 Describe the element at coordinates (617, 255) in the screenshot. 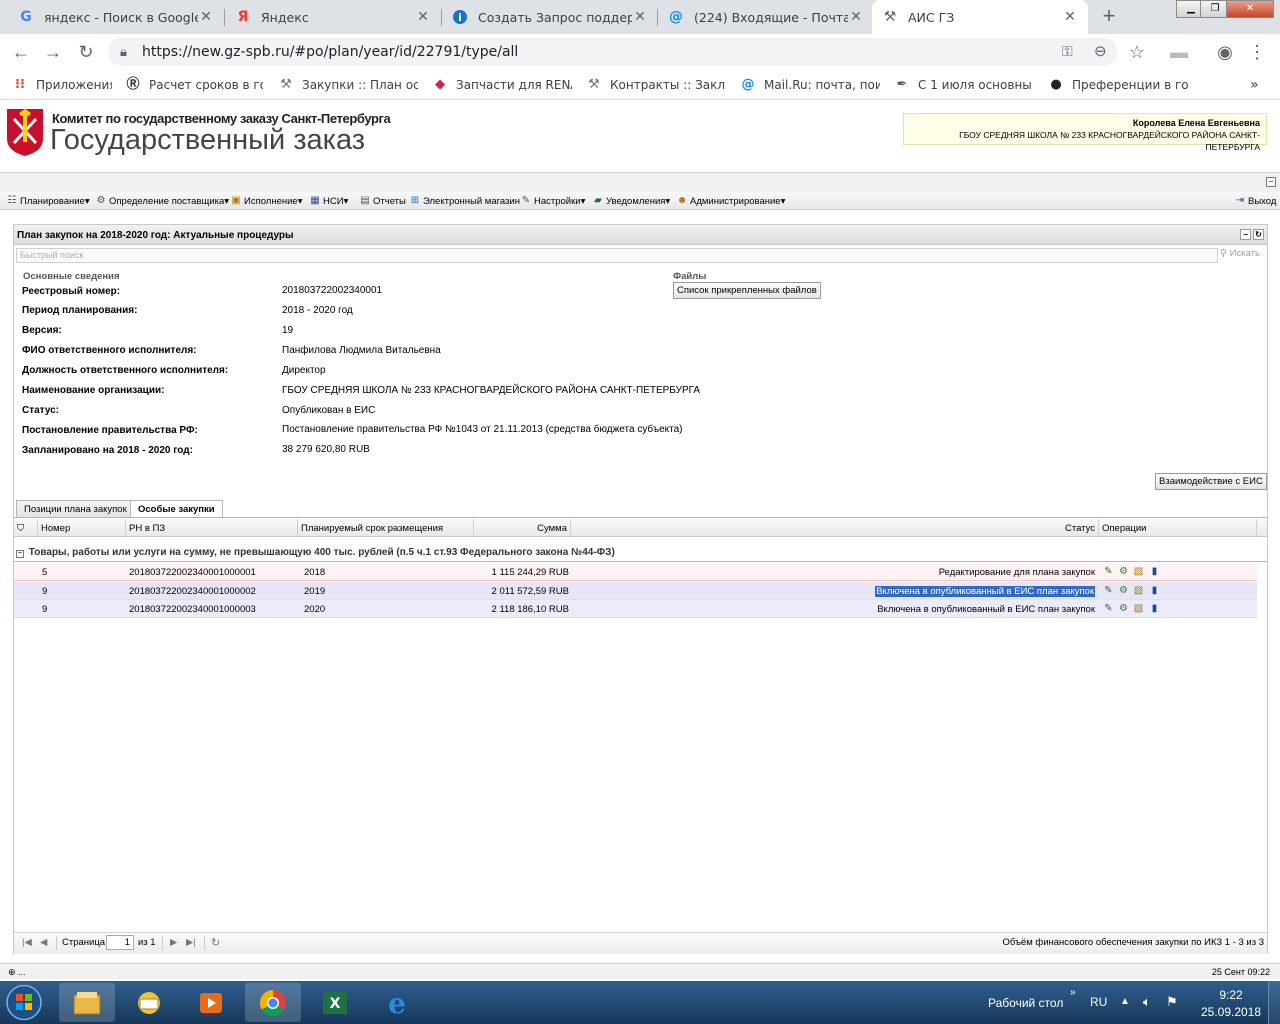

I see `quick-search-input: Быстрый поиск` at that location.